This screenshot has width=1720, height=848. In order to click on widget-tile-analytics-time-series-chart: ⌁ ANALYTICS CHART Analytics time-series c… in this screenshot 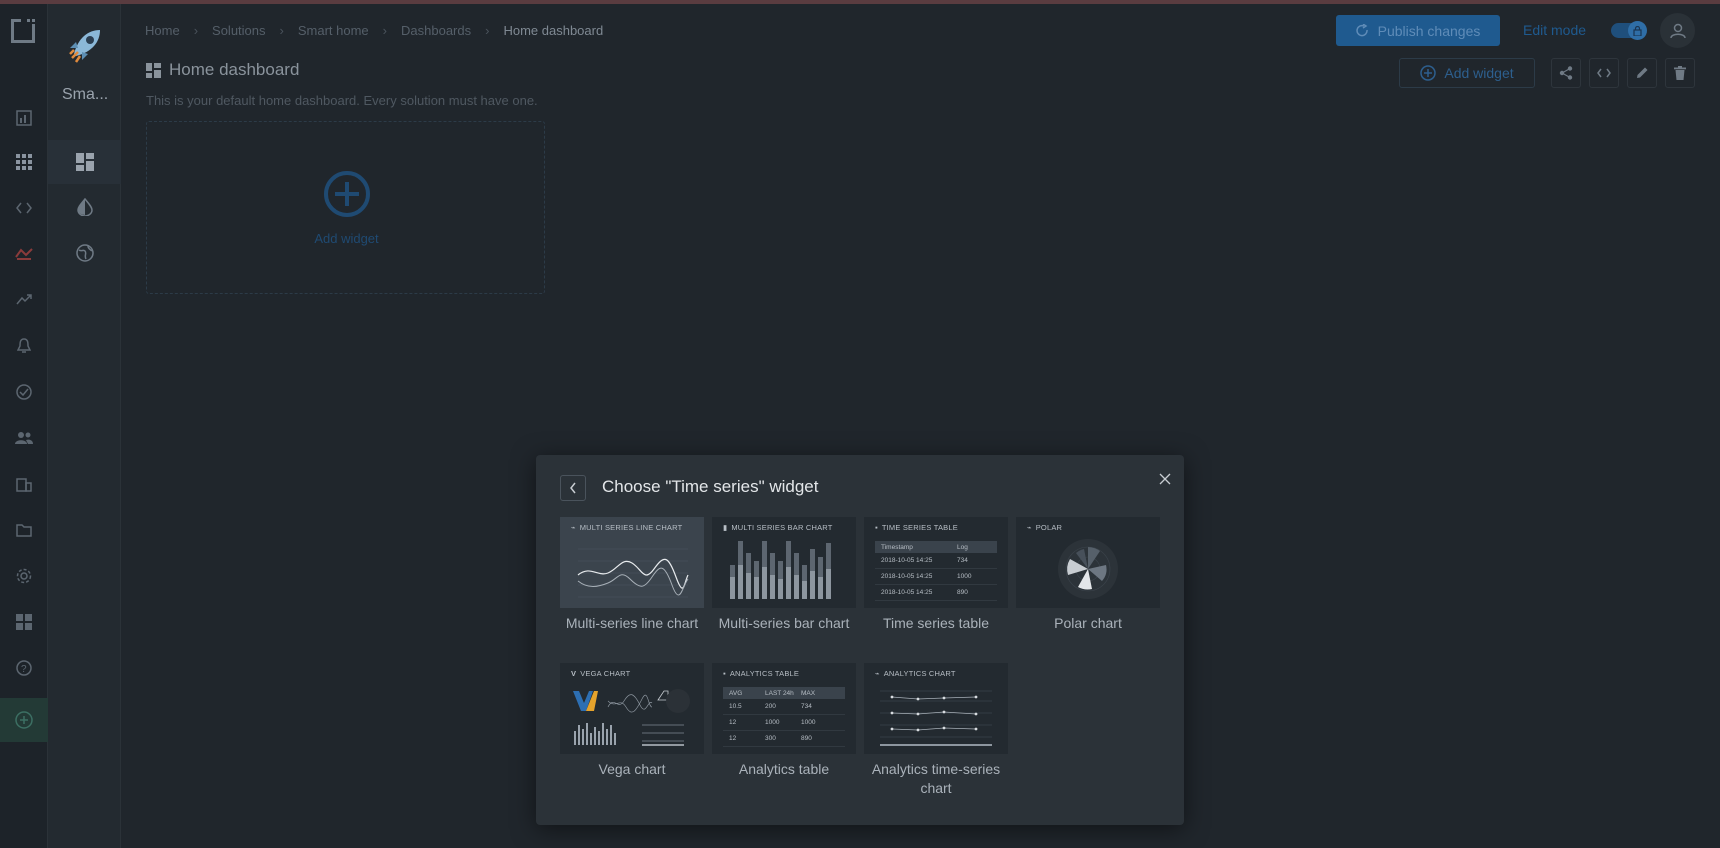, I will do `click(936, 730)`.